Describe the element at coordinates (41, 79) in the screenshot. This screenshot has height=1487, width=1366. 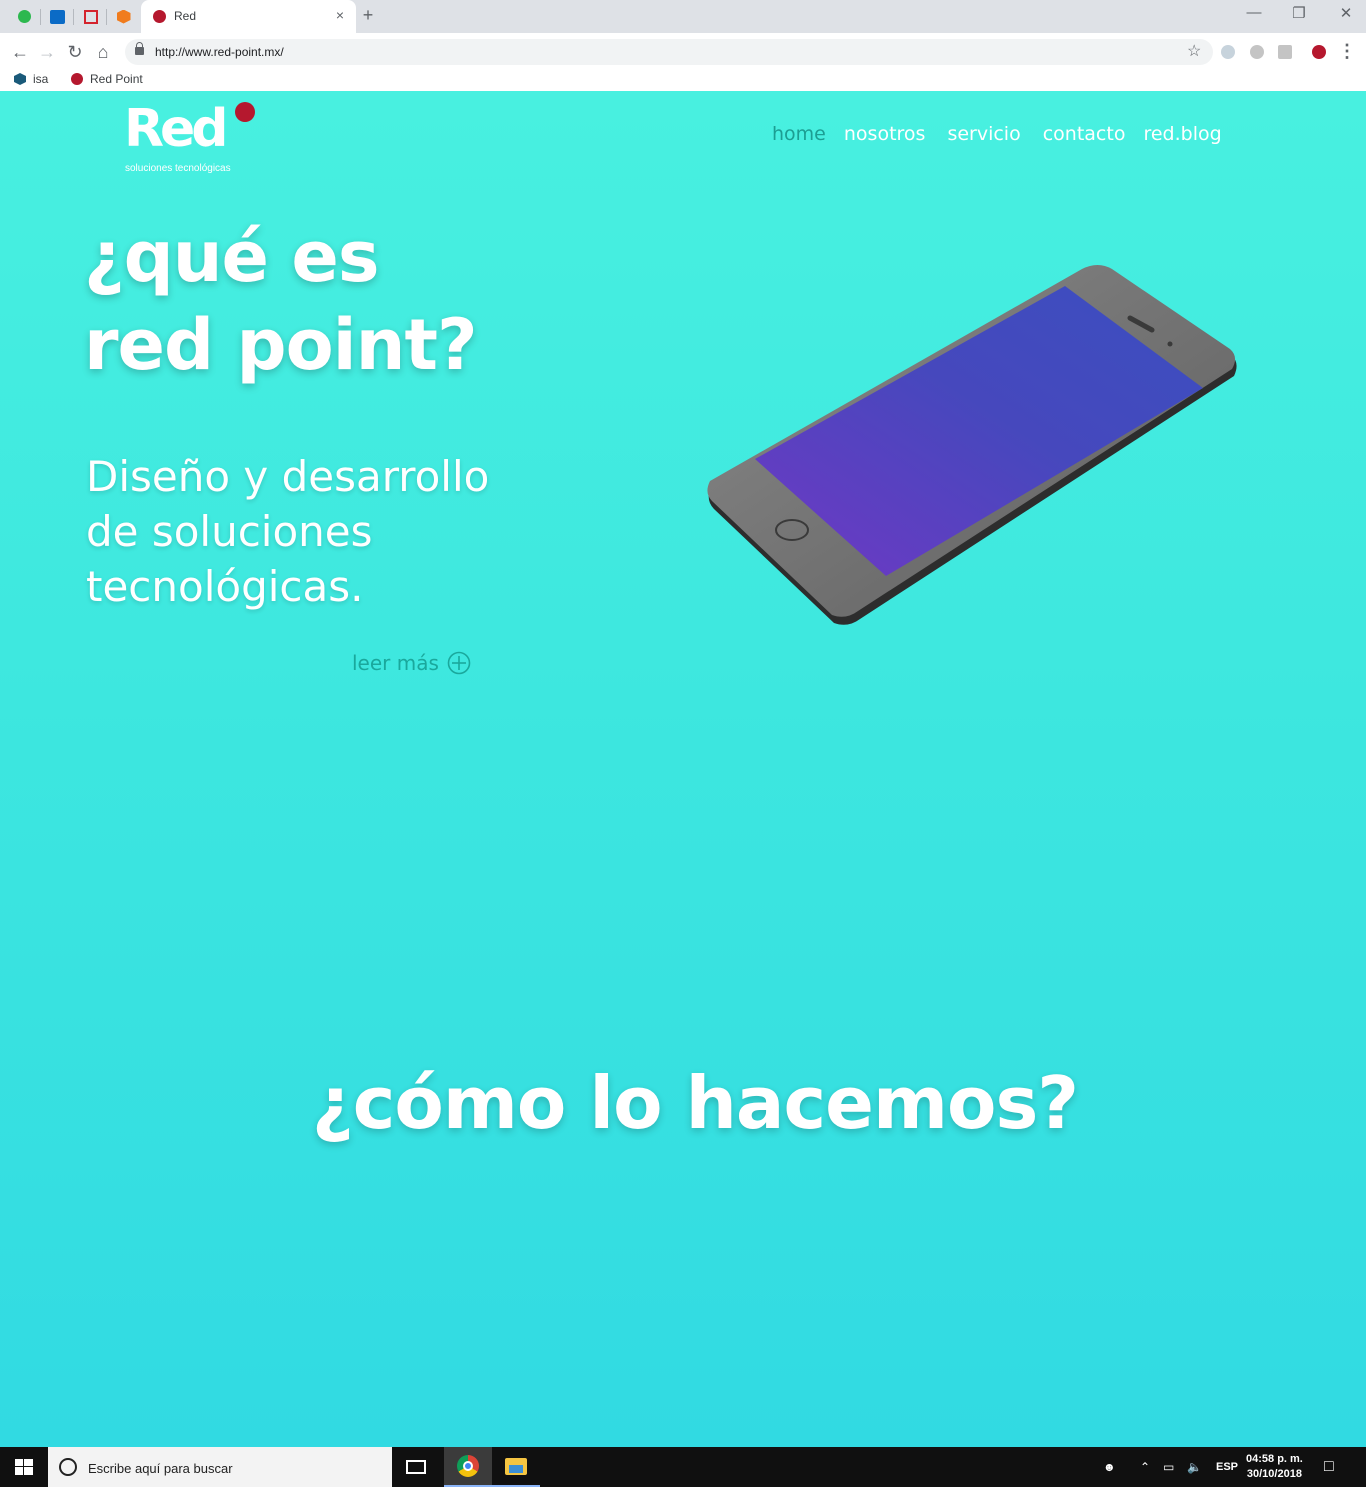
I see `bookmark-label: isa` at that location.